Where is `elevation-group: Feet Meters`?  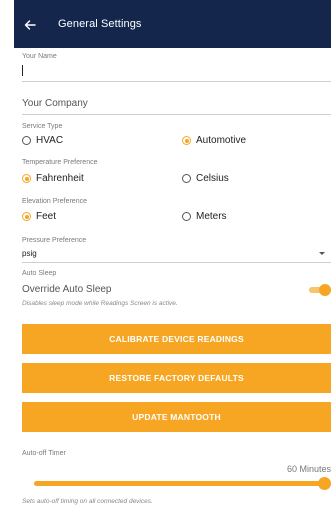
elevation-group: Feet Meters is located at coordinates (176, 216).